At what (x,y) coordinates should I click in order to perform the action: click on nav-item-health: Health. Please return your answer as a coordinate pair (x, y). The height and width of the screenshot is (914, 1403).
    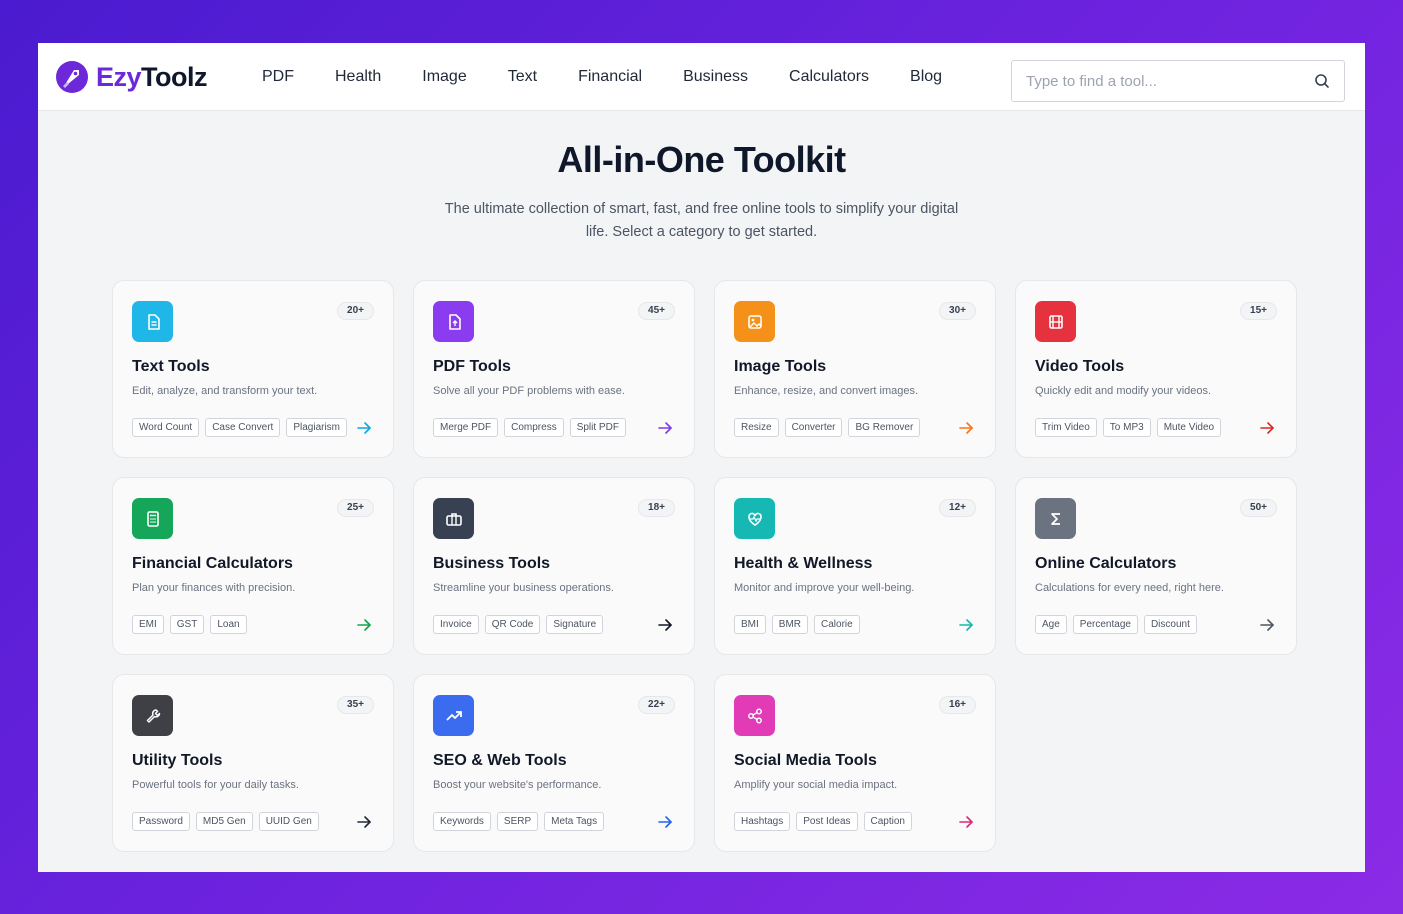
    Looking at the image, I should click on (358, 77).